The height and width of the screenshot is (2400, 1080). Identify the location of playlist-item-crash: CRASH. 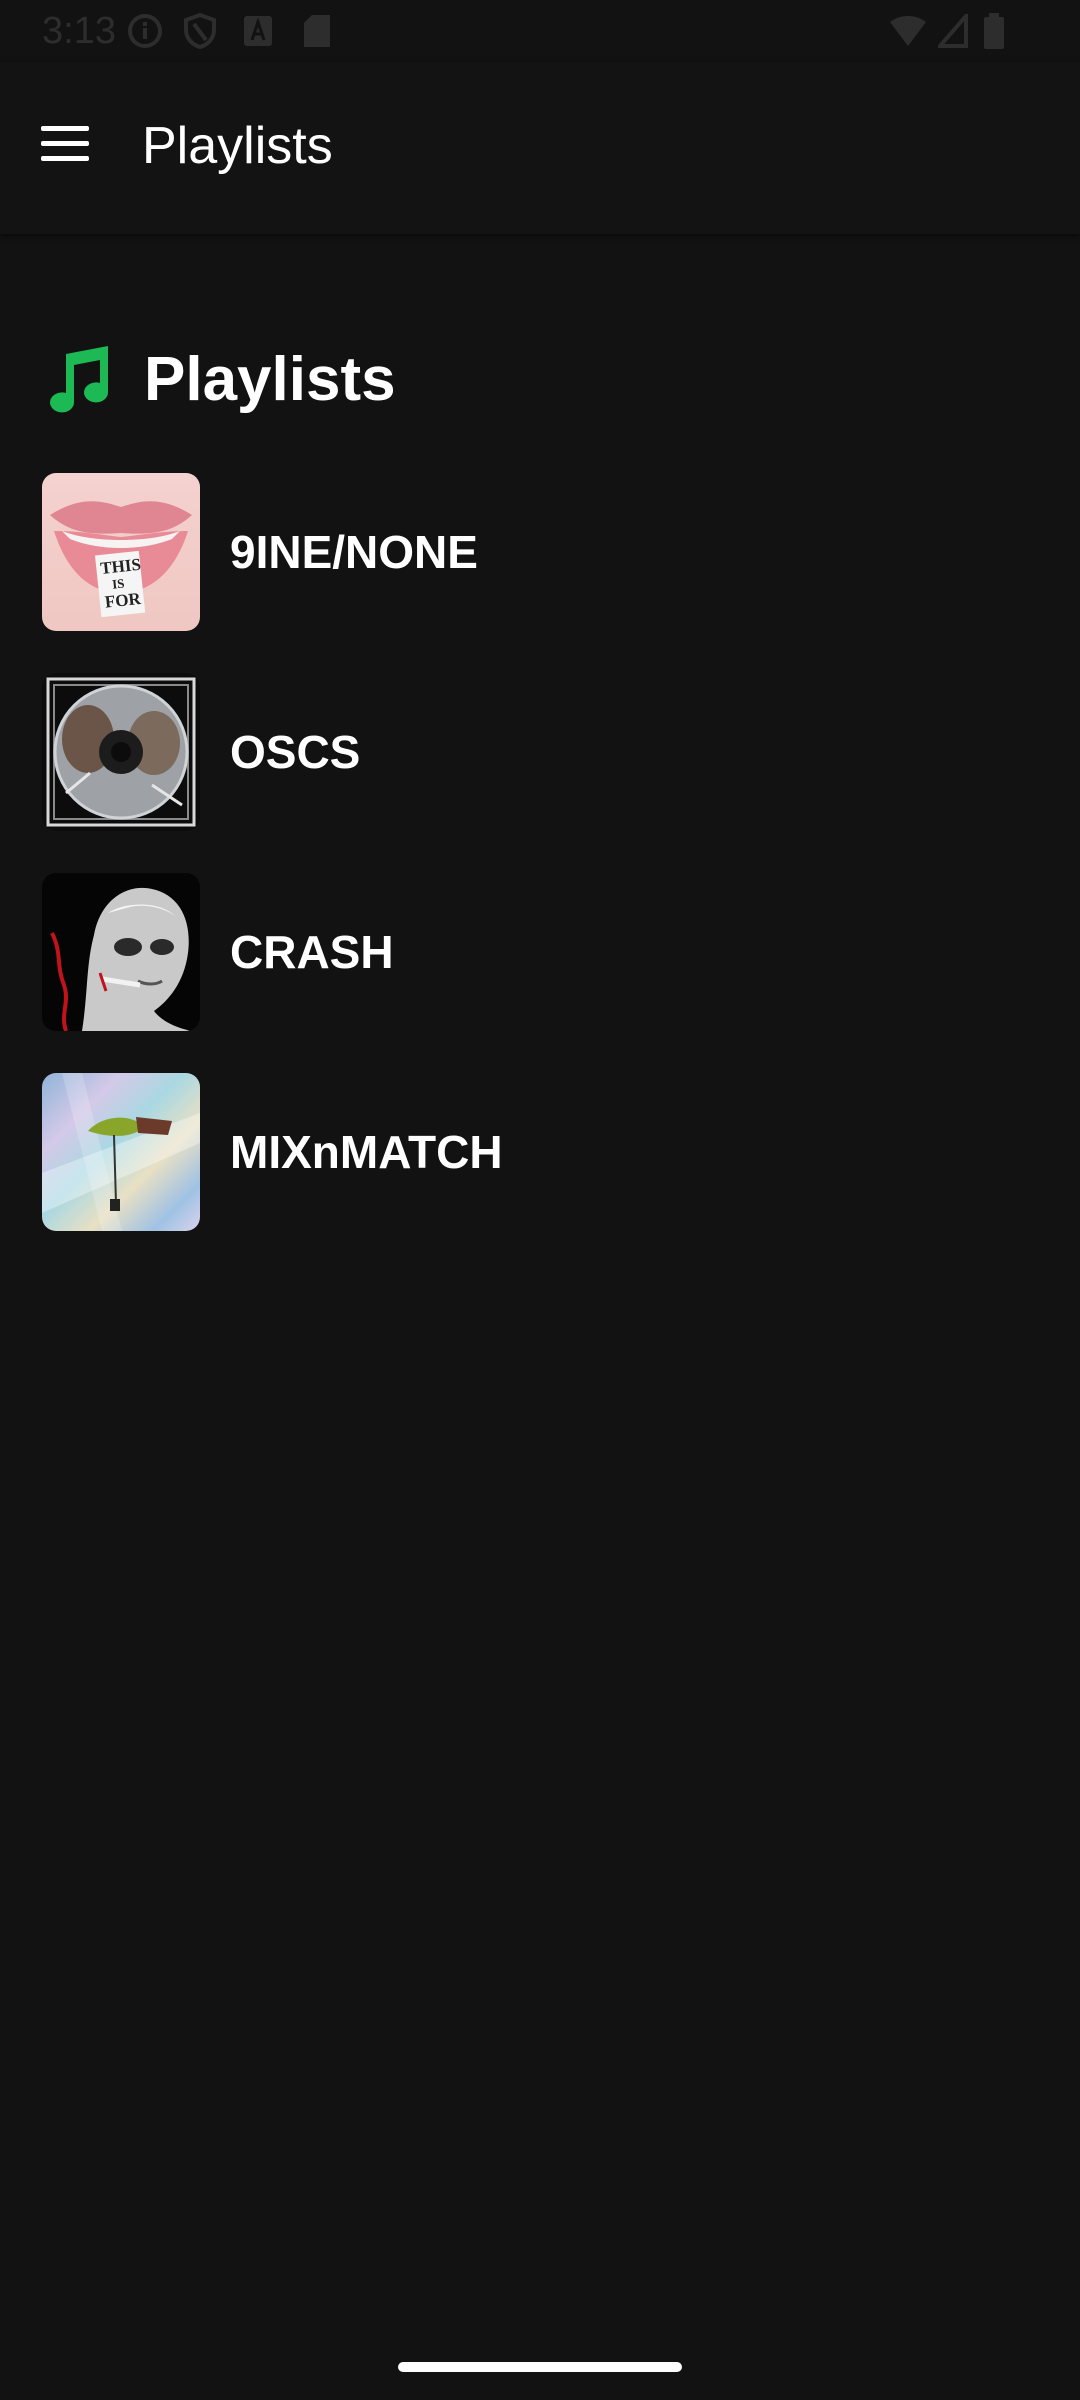
(540, 952).